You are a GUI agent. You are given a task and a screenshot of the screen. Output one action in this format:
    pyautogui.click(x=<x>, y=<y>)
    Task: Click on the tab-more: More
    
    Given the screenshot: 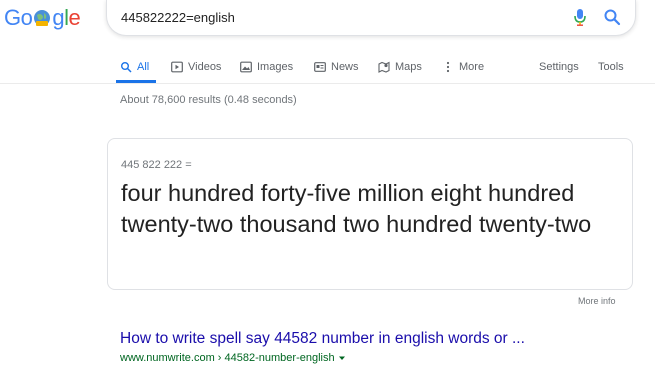 What is the action you would take?
    pyautogui.click(x=463, y=67)
    